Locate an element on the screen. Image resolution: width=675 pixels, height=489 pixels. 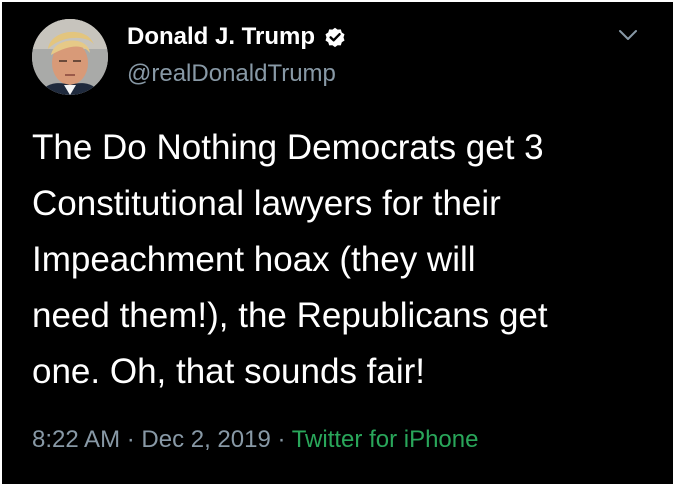
avatar-image is located at coordinates (70, 57).